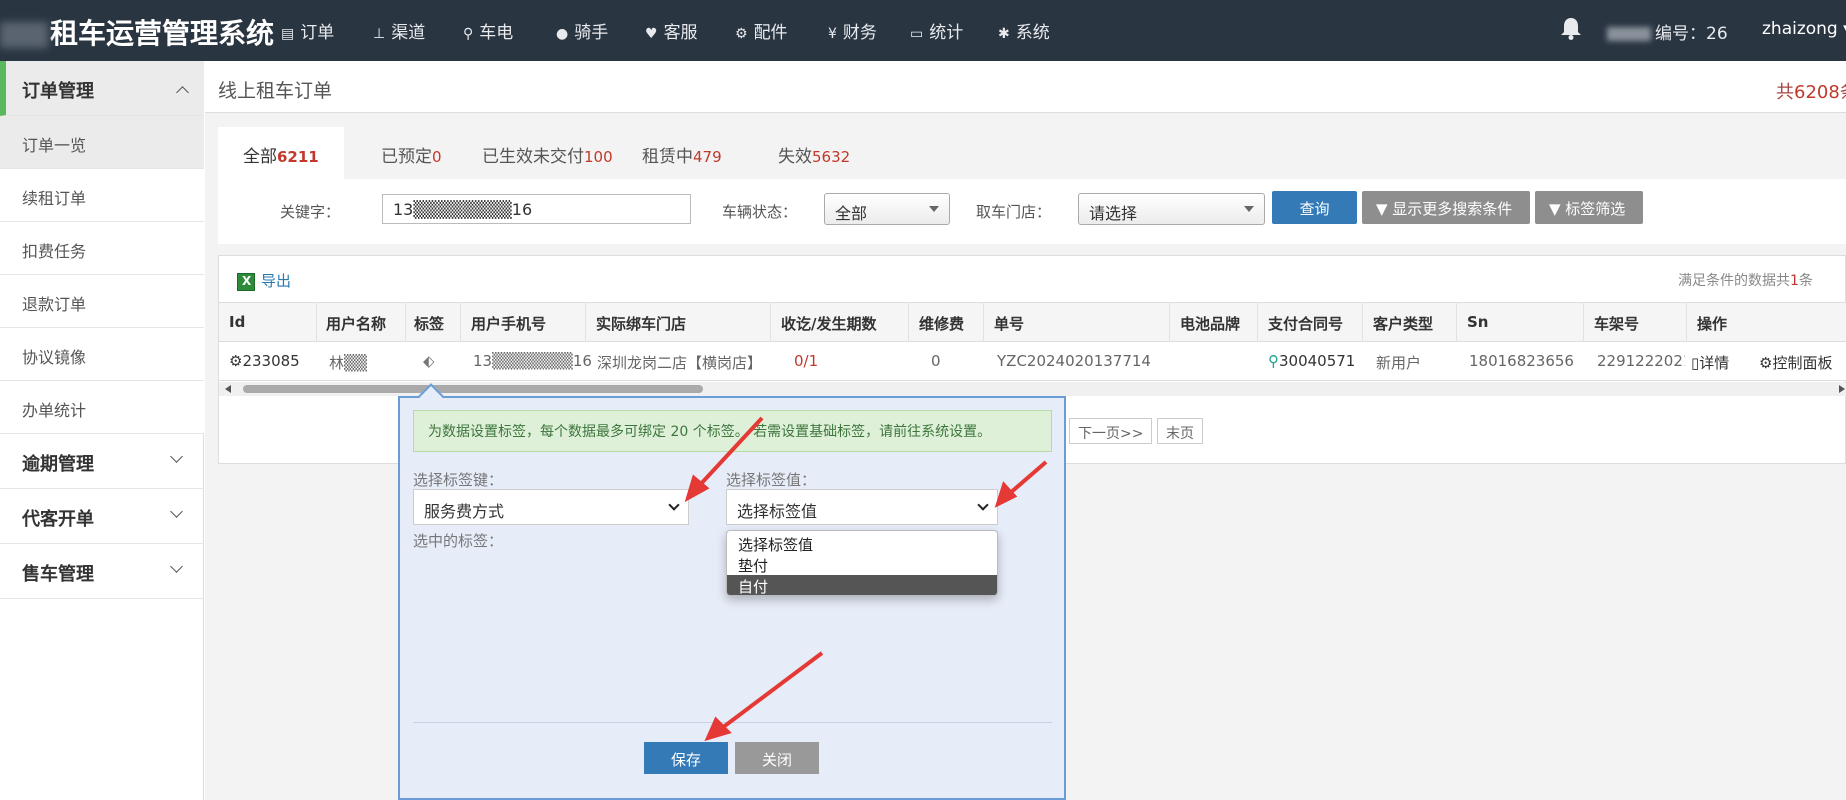 The height and width of the screenshot is (800, 1846). I want to click on keyword-input: 13▒▒▒▒▒▒▒▒16, so click(536, 209).